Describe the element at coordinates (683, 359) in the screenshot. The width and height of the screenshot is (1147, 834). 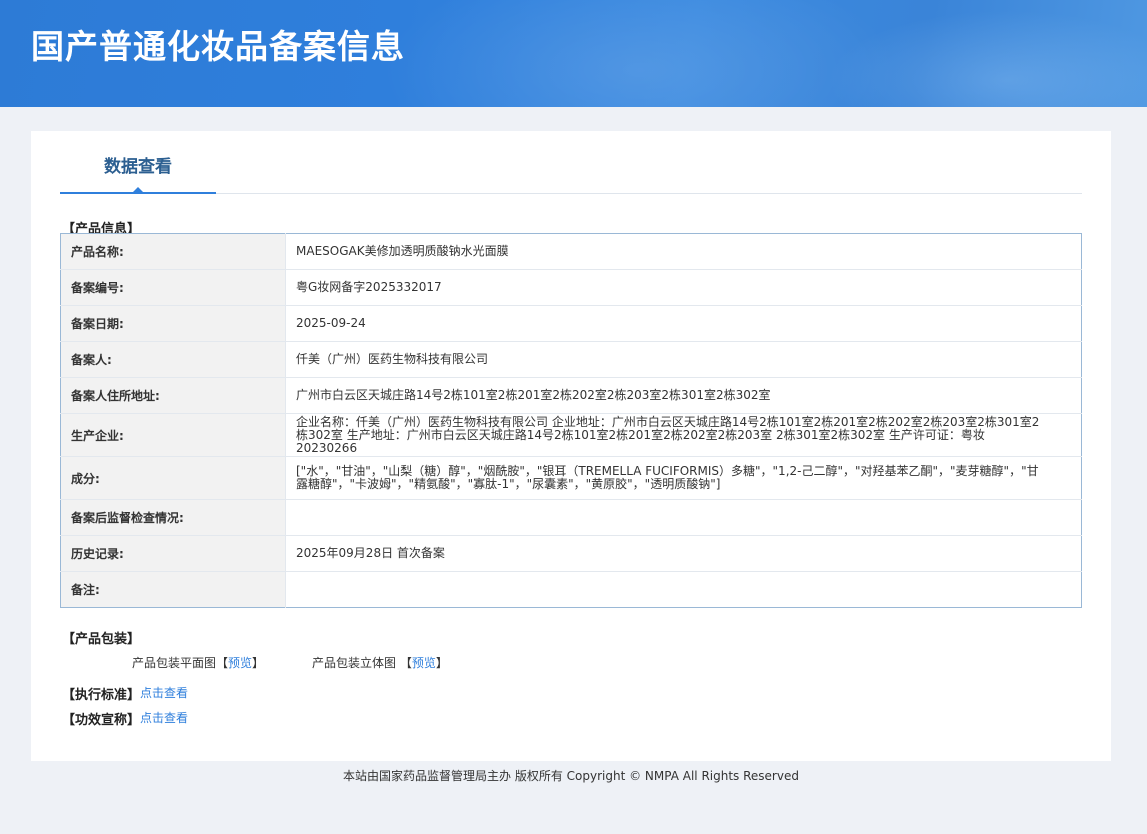
I see `info-row-value: 仟美（广州）医药生物科技有限公司` at that location.